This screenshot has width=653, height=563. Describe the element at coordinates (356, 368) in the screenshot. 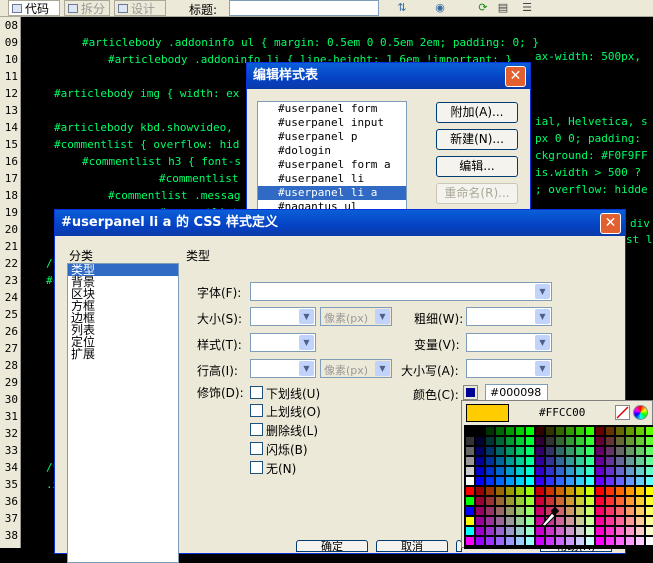

I see `line-height-unit-select: 像素(px) ▼` at that location.